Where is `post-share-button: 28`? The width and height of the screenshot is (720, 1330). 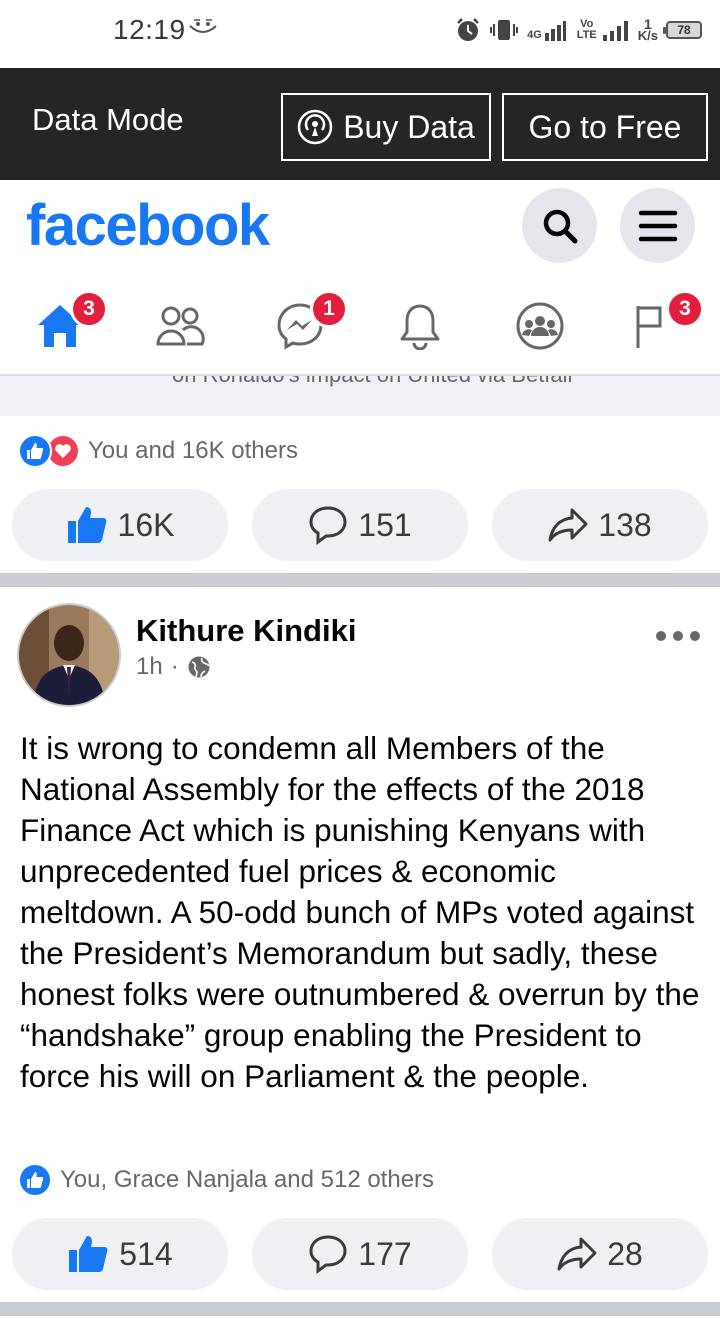 post-share-button: 28 is located at coordinates (600, 1254).